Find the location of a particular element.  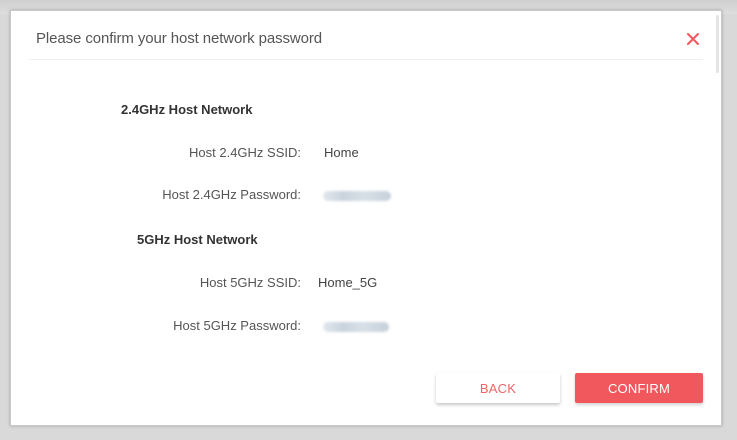

label-2g-ssid: Host 2.4GHz SSID: is located at coordinates (245, 152).